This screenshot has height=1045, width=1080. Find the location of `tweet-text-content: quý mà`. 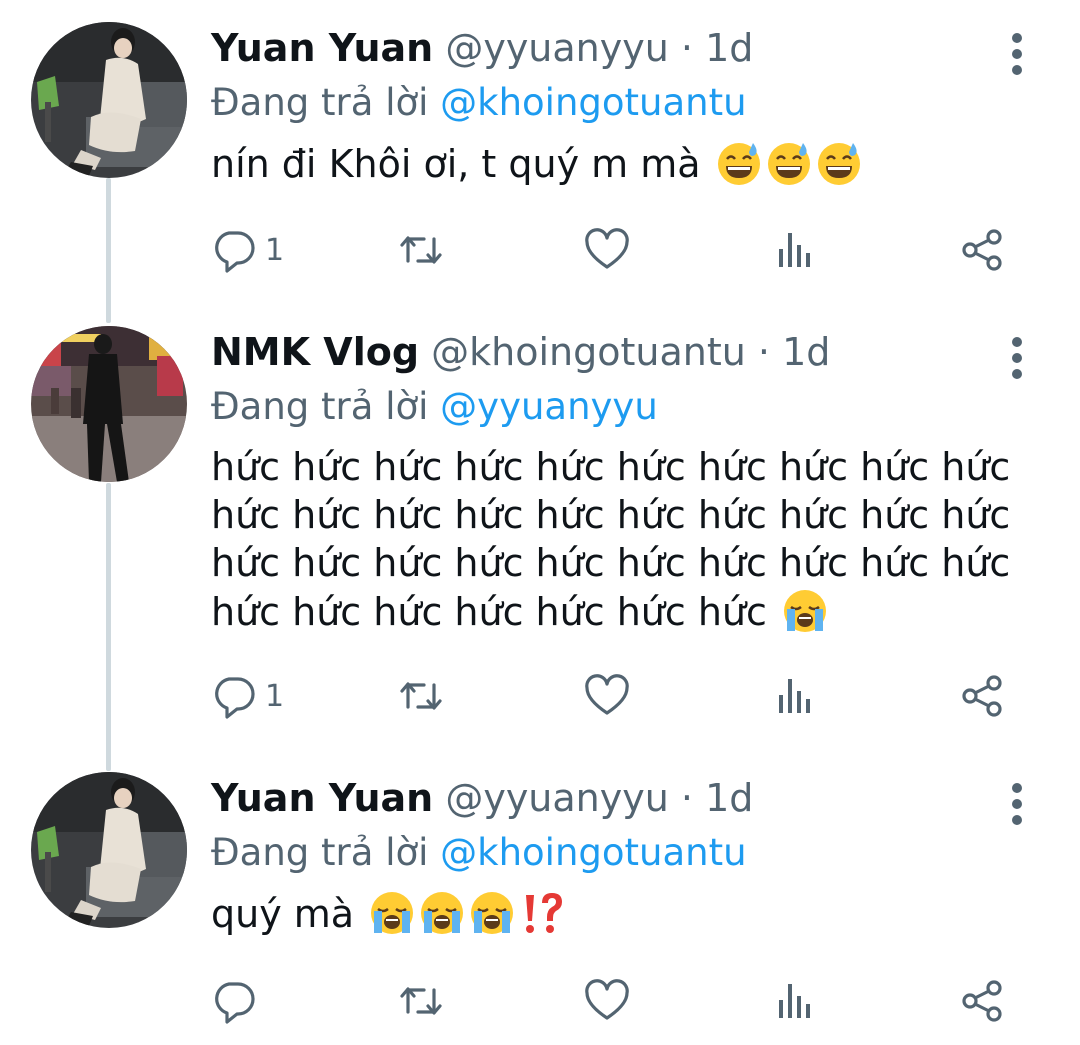

tweet-text-content: quý mà is located at coordinates (283, 914).